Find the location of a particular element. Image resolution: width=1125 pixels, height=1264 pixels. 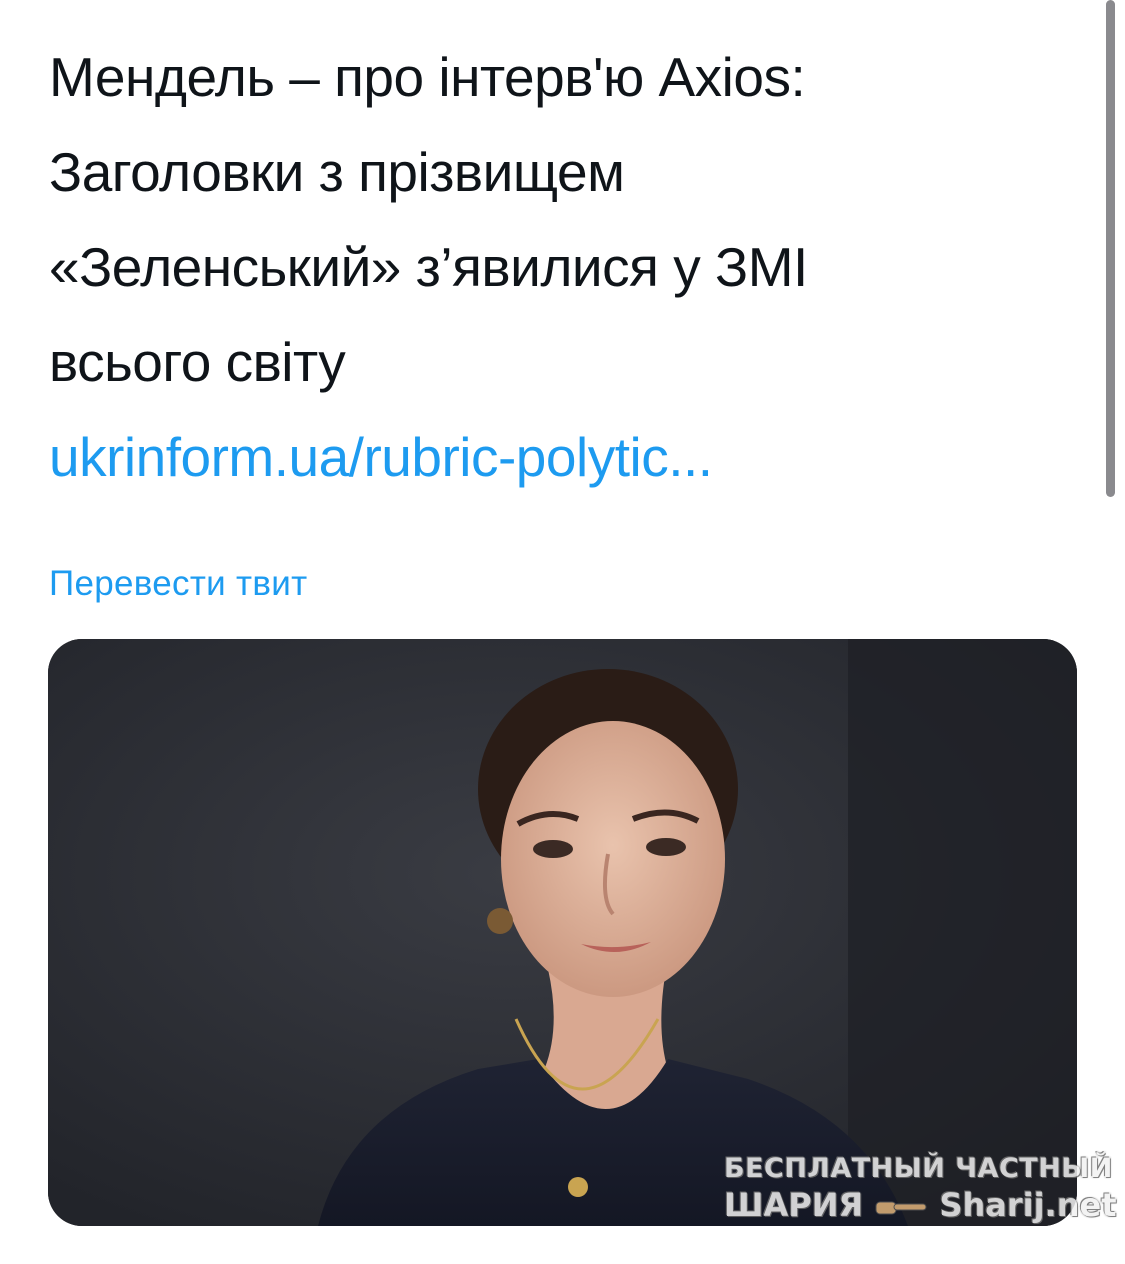

tweet-text-line: Заголовки з прізвищем is located at coordinates (337, 172).